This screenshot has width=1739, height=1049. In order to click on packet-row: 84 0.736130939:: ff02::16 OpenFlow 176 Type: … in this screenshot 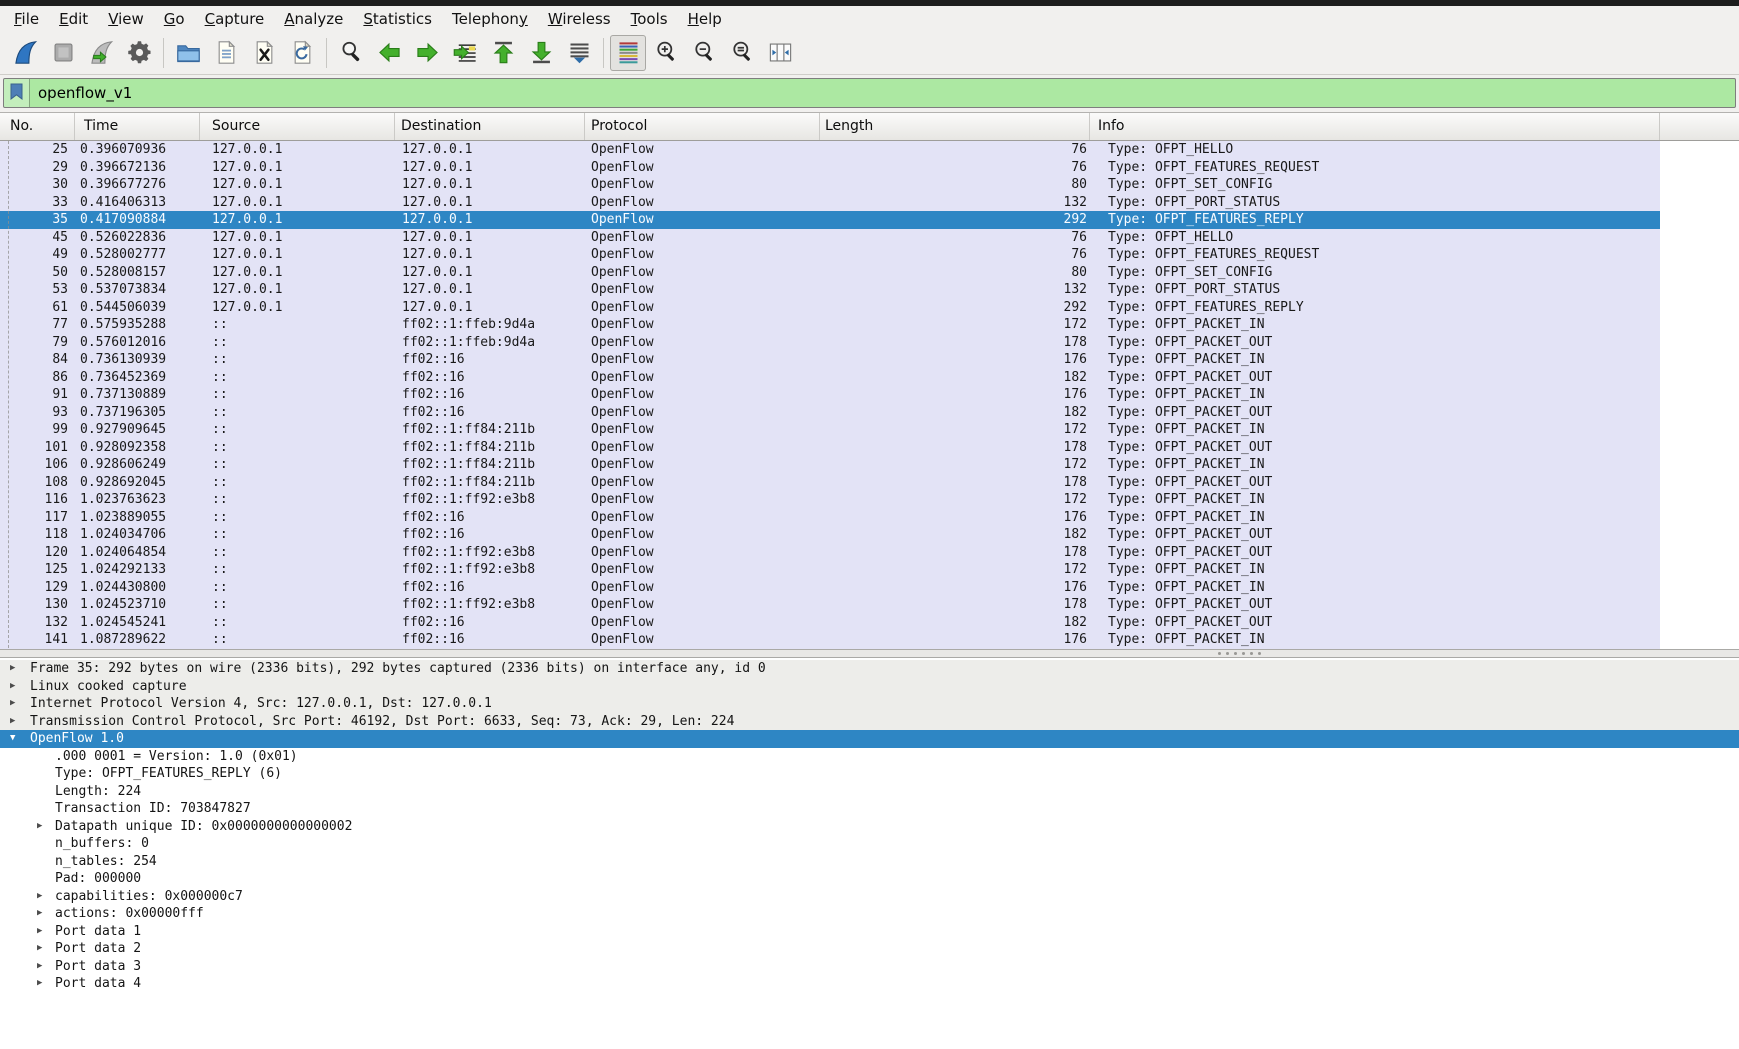, I will do `click(830, 360)`.